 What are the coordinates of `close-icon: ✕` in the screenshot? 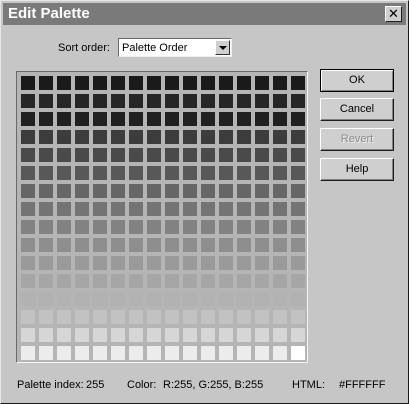 It's located at (393, 14).